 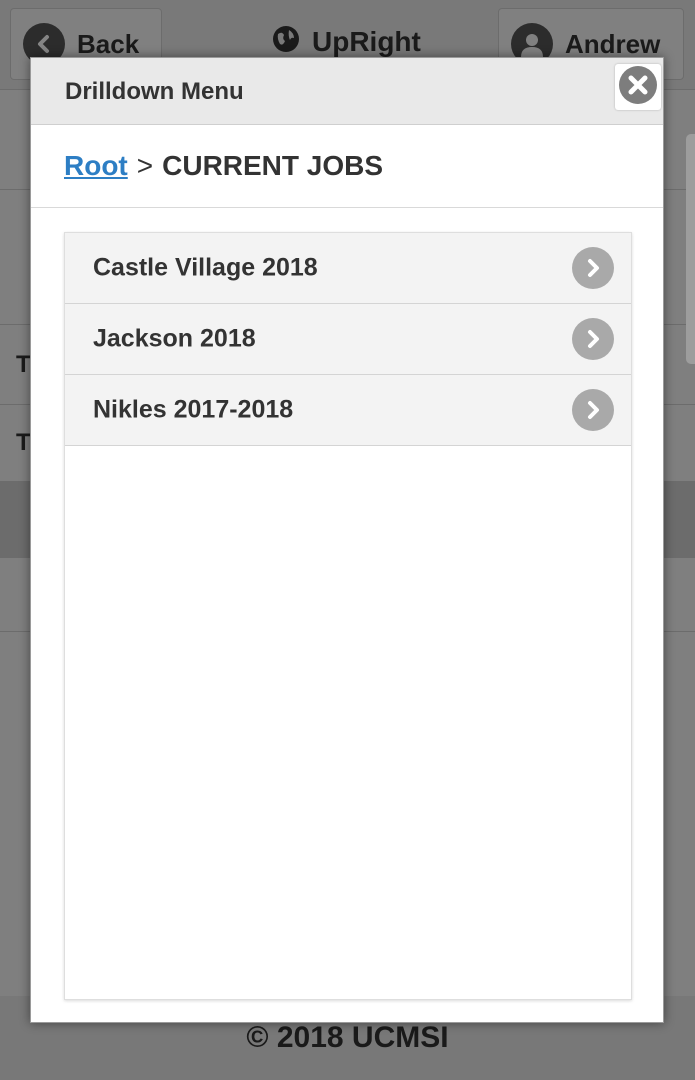 I want to click on list-item-label: Castle Village 2018, so click(x=205, y=267).